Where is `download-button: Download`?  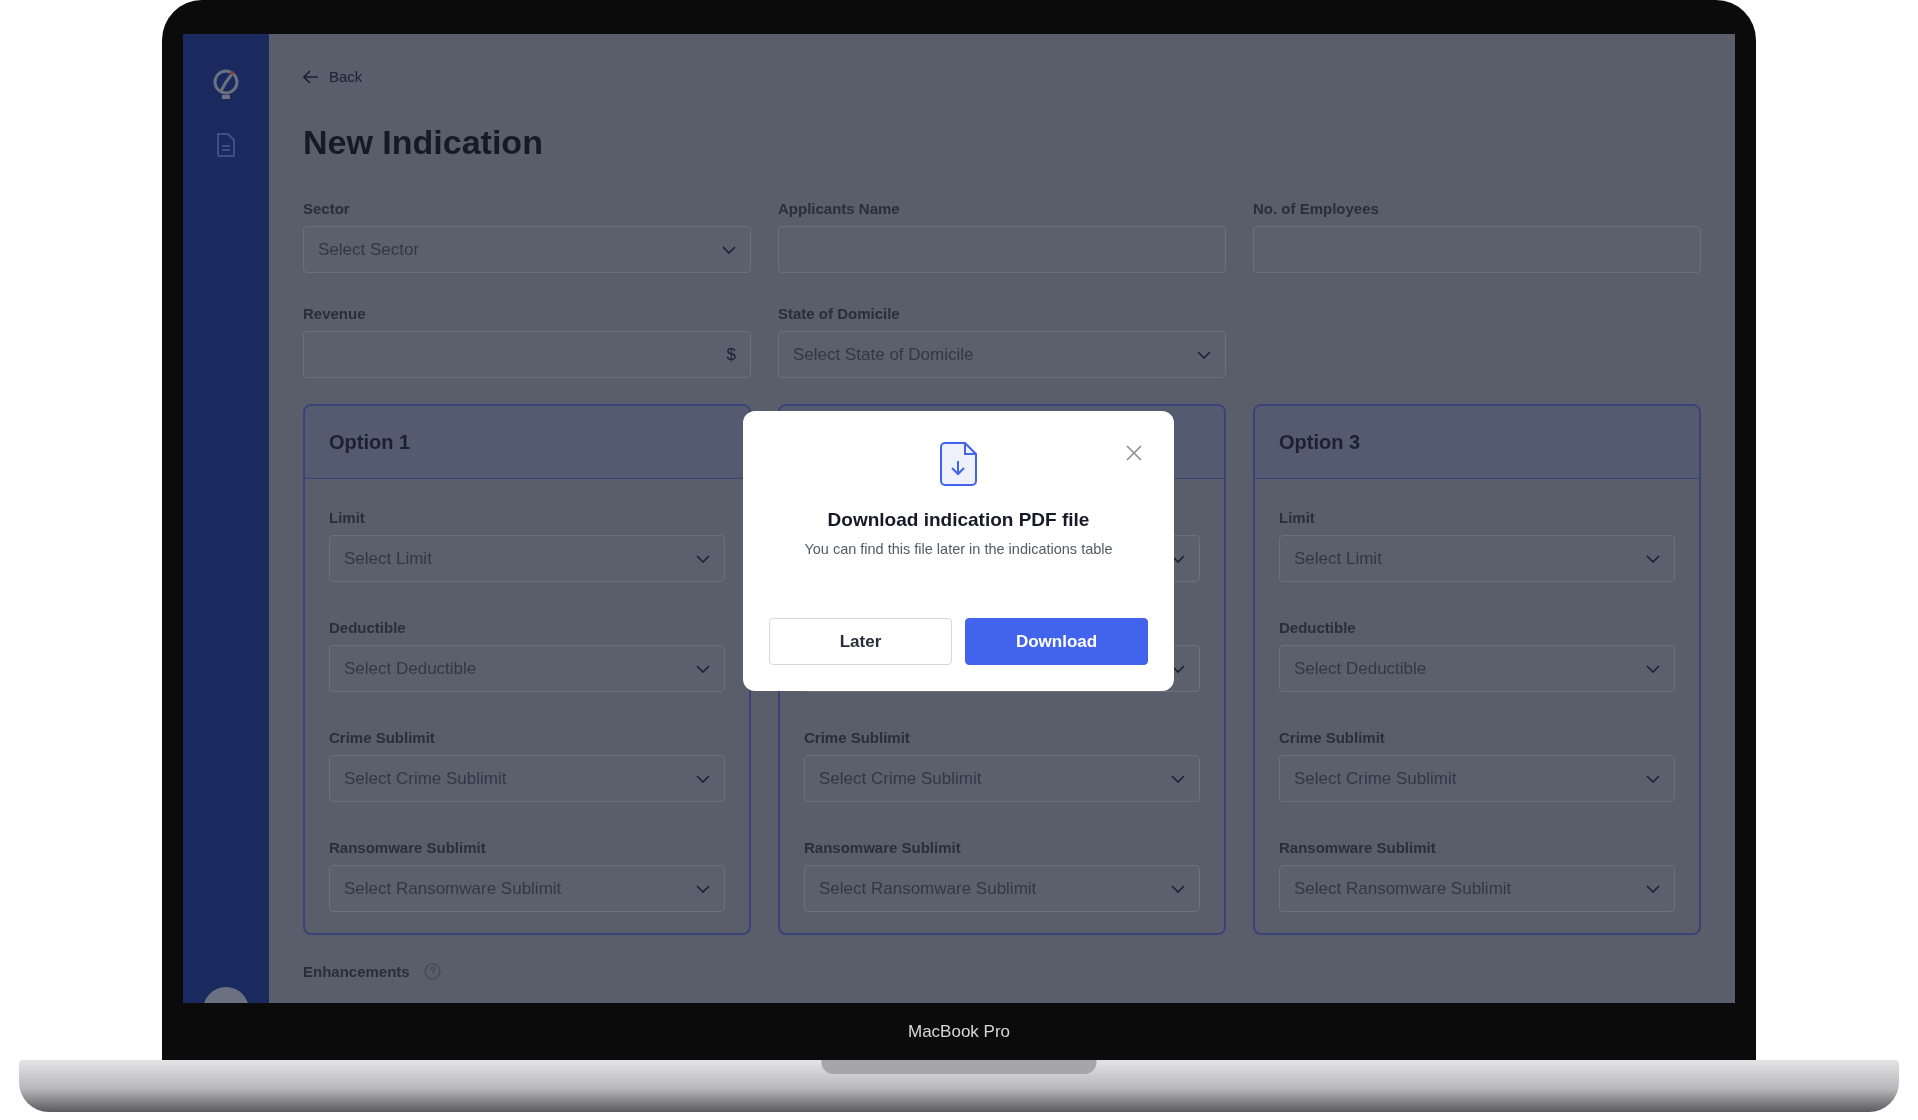 download-button: Download is located at coordinates (1056, 641).